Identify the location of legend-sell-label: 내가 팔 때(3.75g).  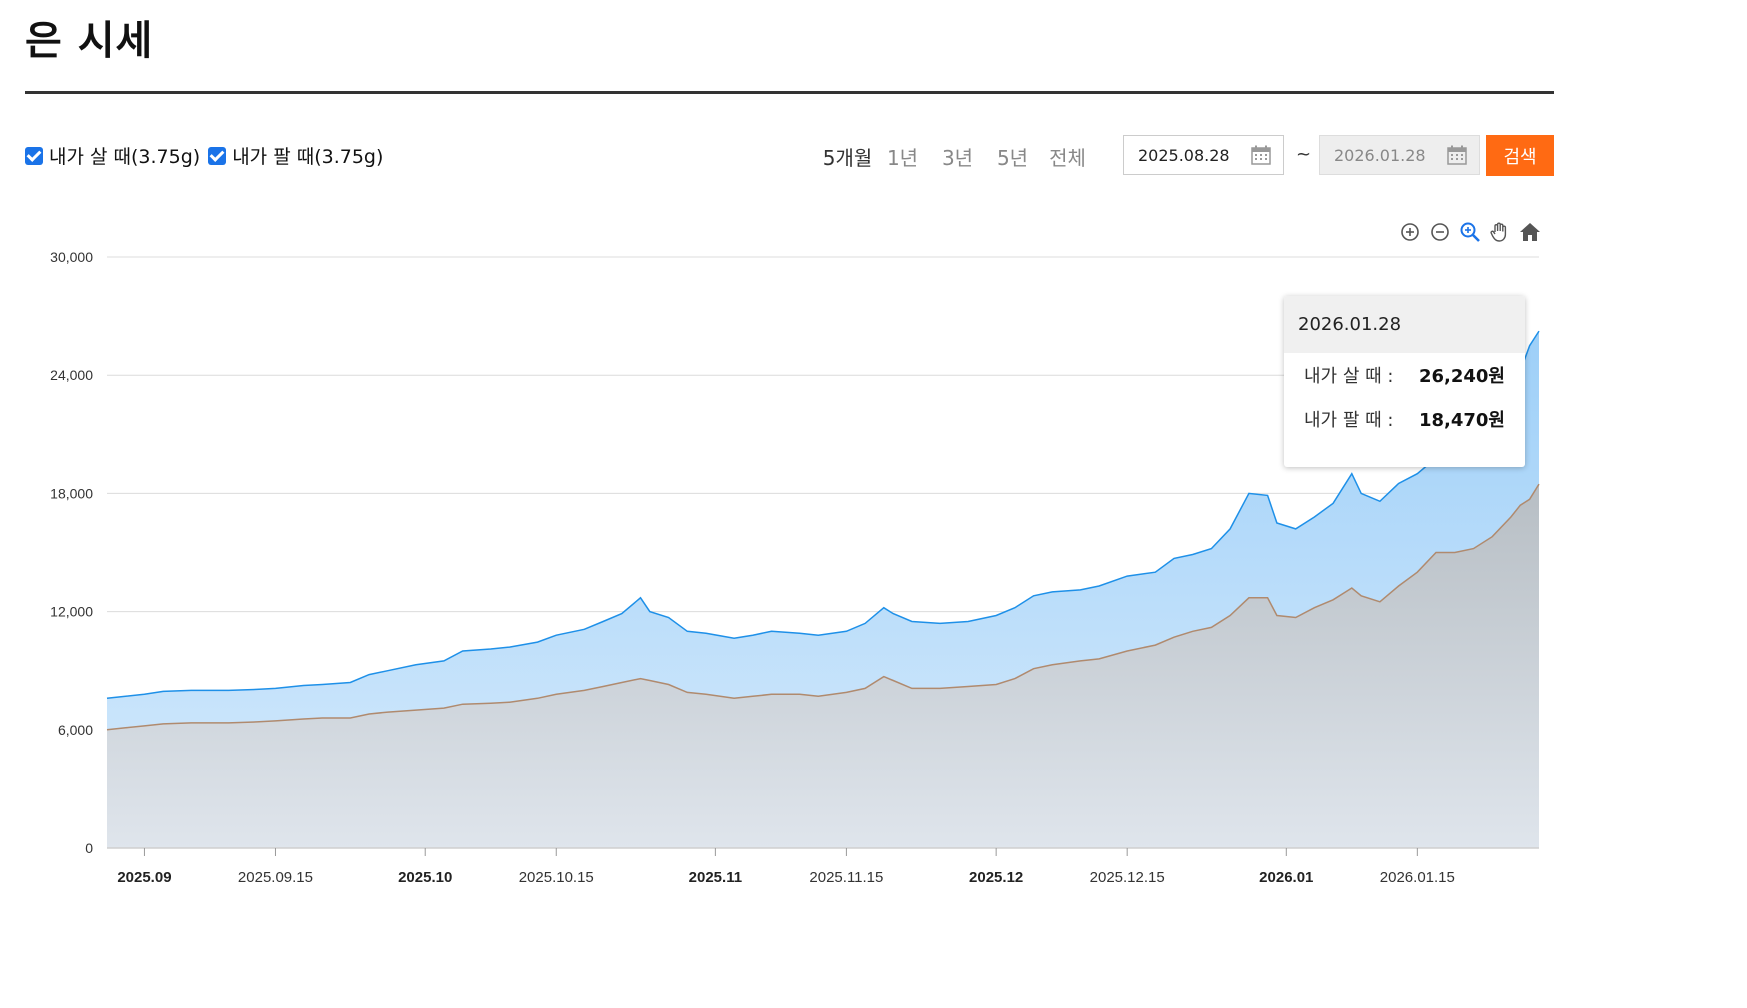
(308, 157).